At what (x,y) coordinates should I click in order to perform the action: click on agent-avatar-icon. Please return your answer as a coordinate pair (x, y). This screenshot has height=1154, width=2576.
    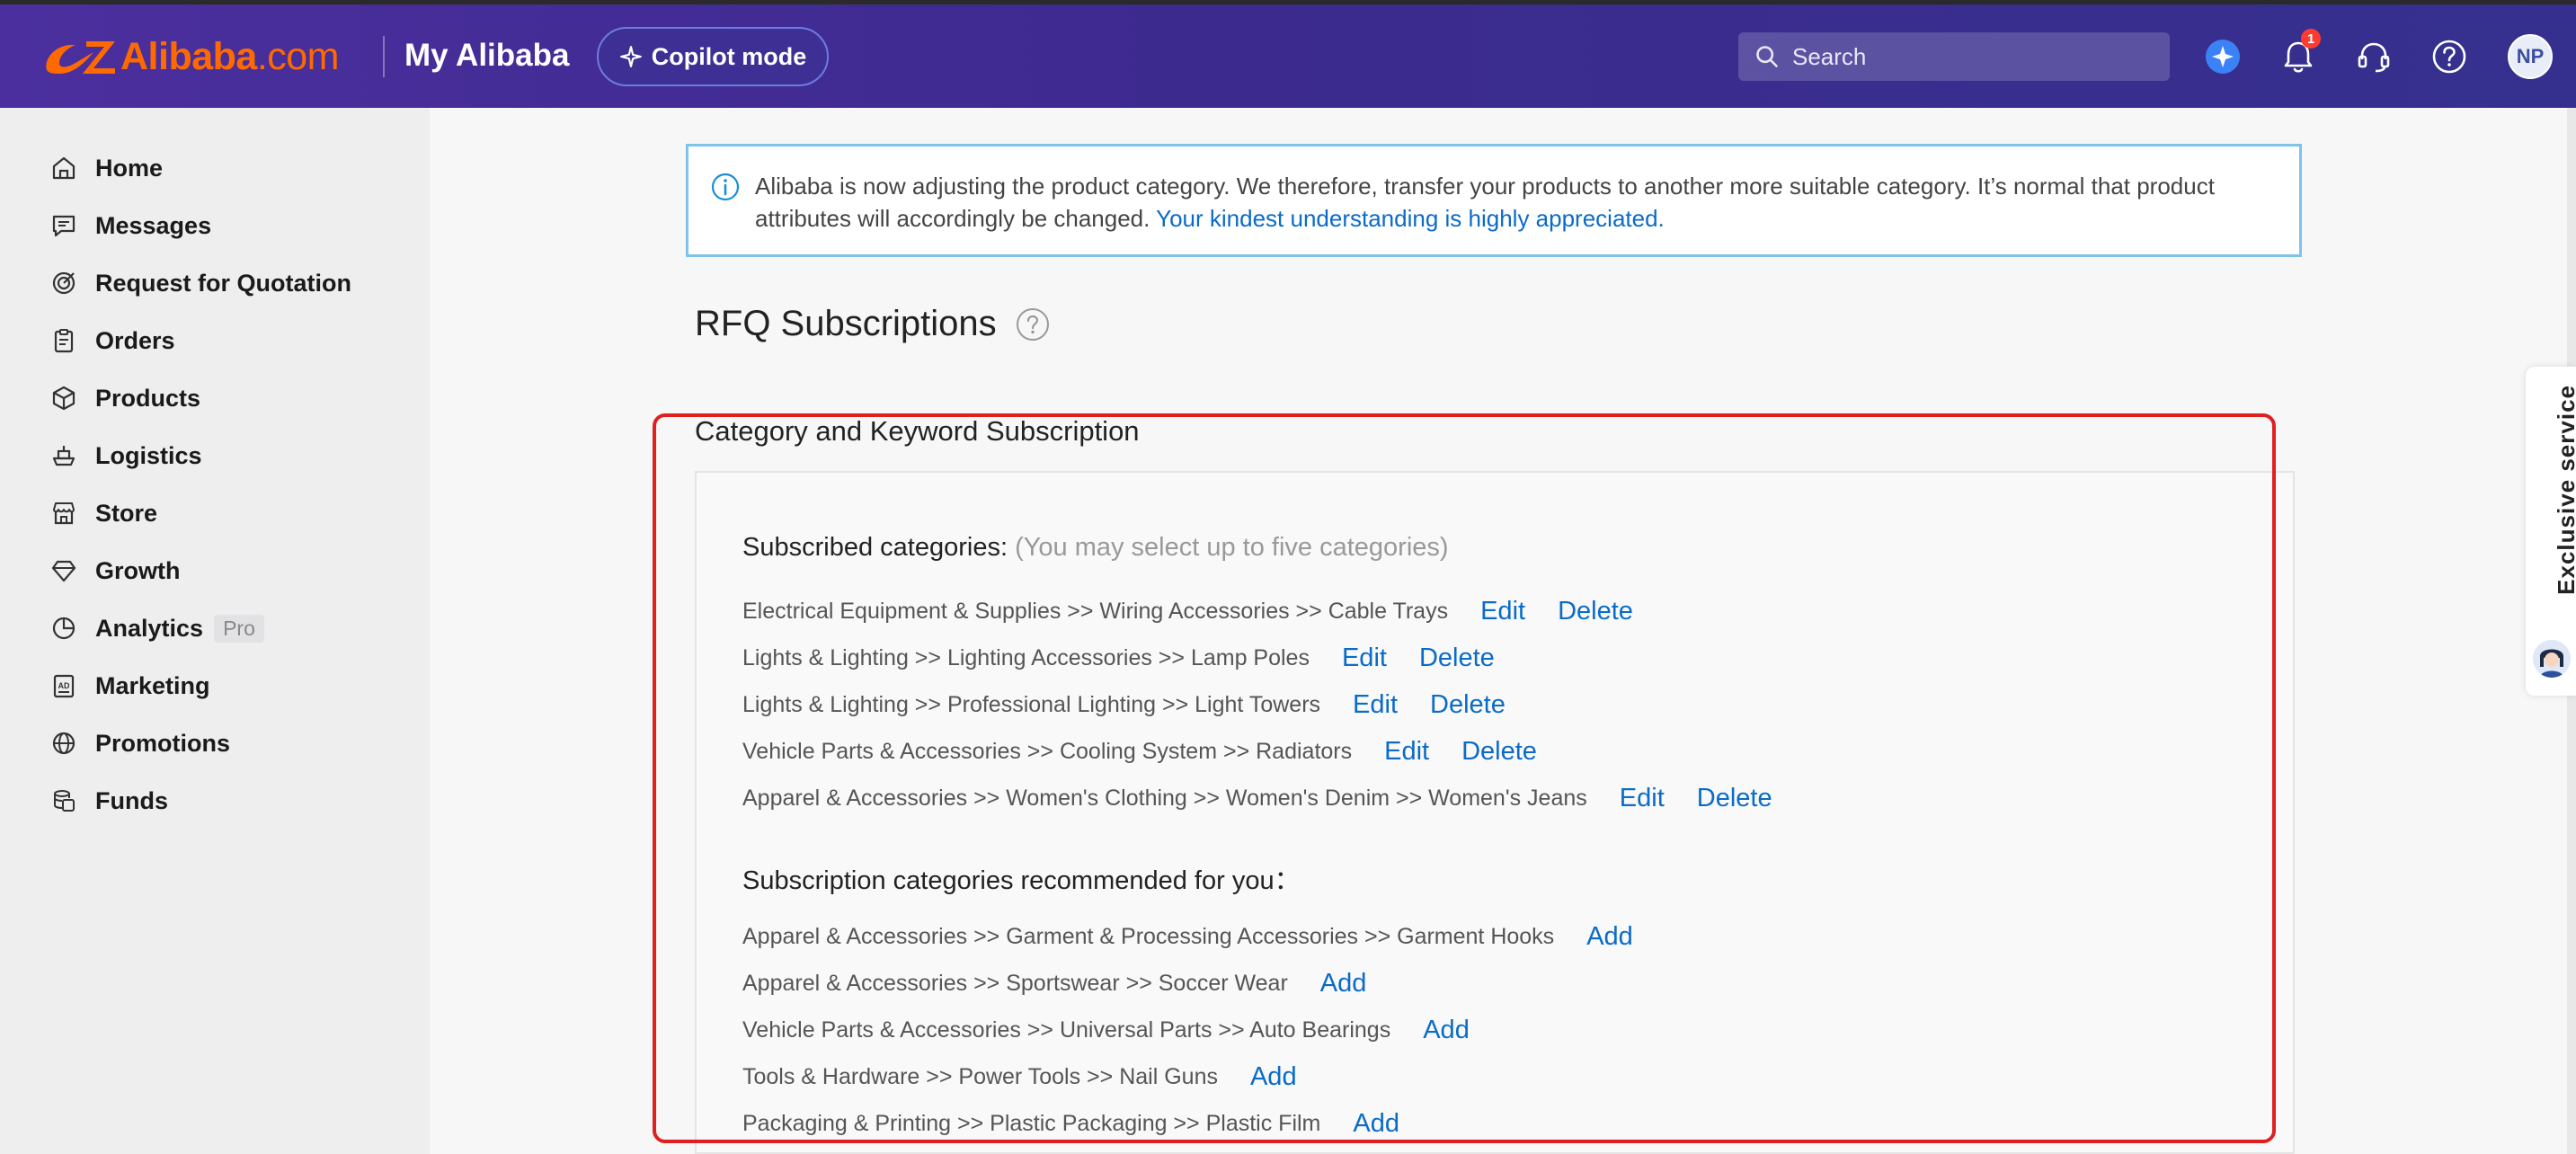
    Looking at the image, I should click on (2552, 659).